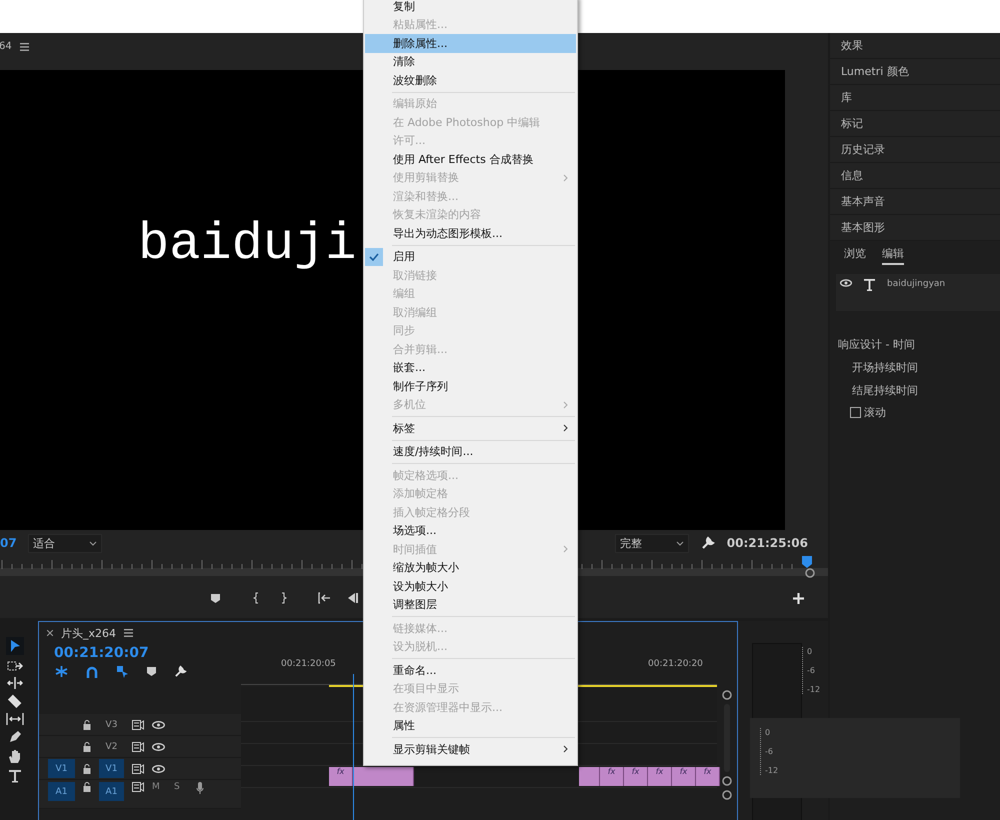 This screenshot has width=1000, height=820. Describe the element at coordinates (877, 344) in the screenshot. I see `section-heading: 响应设计 - 时间` at that location.